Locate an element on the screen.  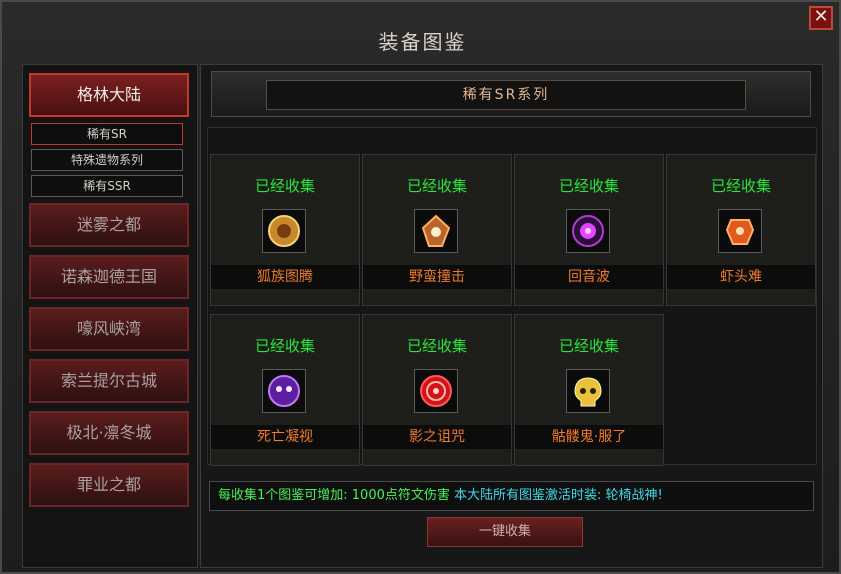
close-button: ✕ is located at coordinates (821, 18).